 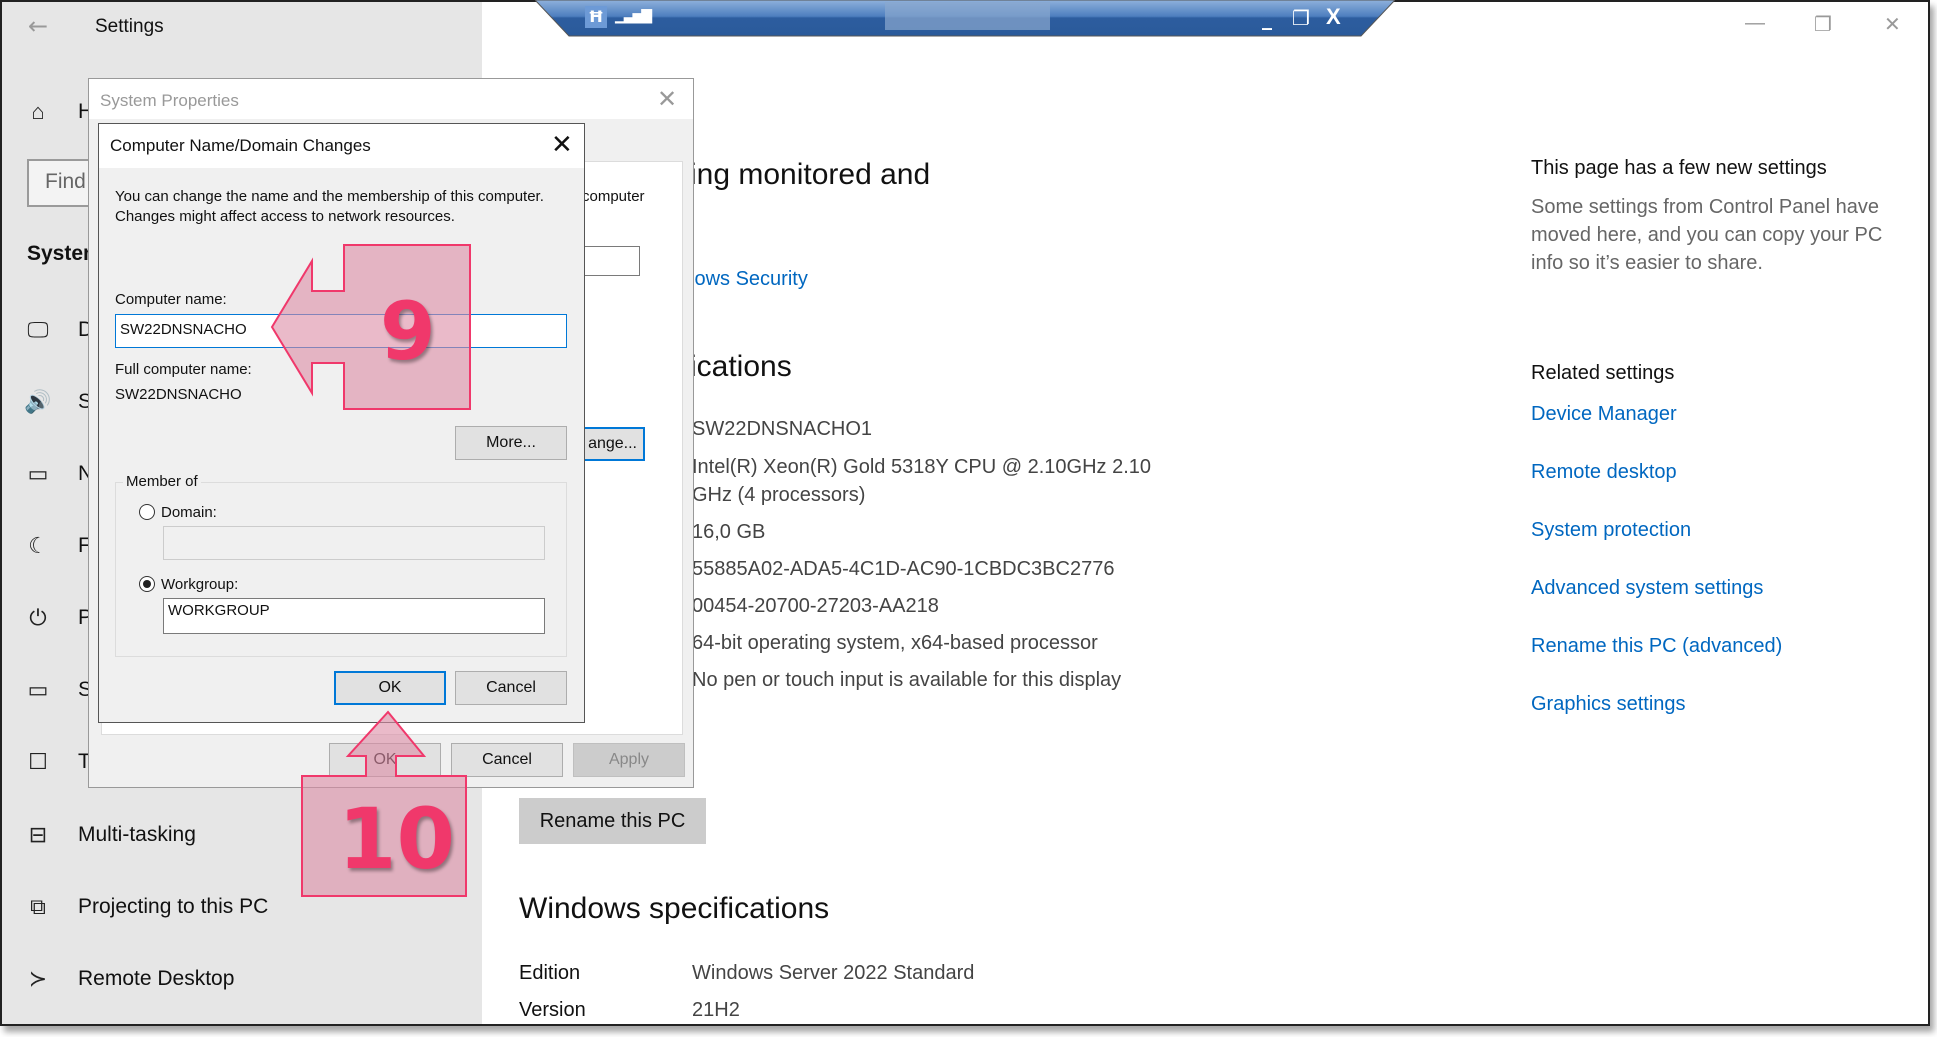 What do you see at coordinates (716, 1010) in the screenshot?
I see `windows-spec-value: 21H2` at bounding box center [716, 1010].